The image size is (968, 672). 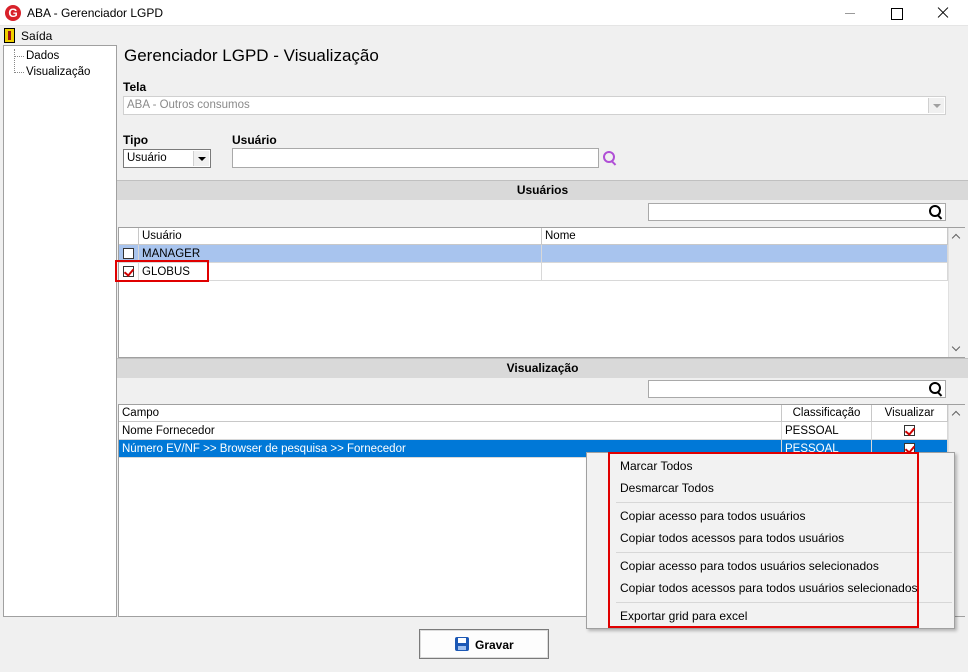 I want to click on close-button, so click(x=942, y=13).